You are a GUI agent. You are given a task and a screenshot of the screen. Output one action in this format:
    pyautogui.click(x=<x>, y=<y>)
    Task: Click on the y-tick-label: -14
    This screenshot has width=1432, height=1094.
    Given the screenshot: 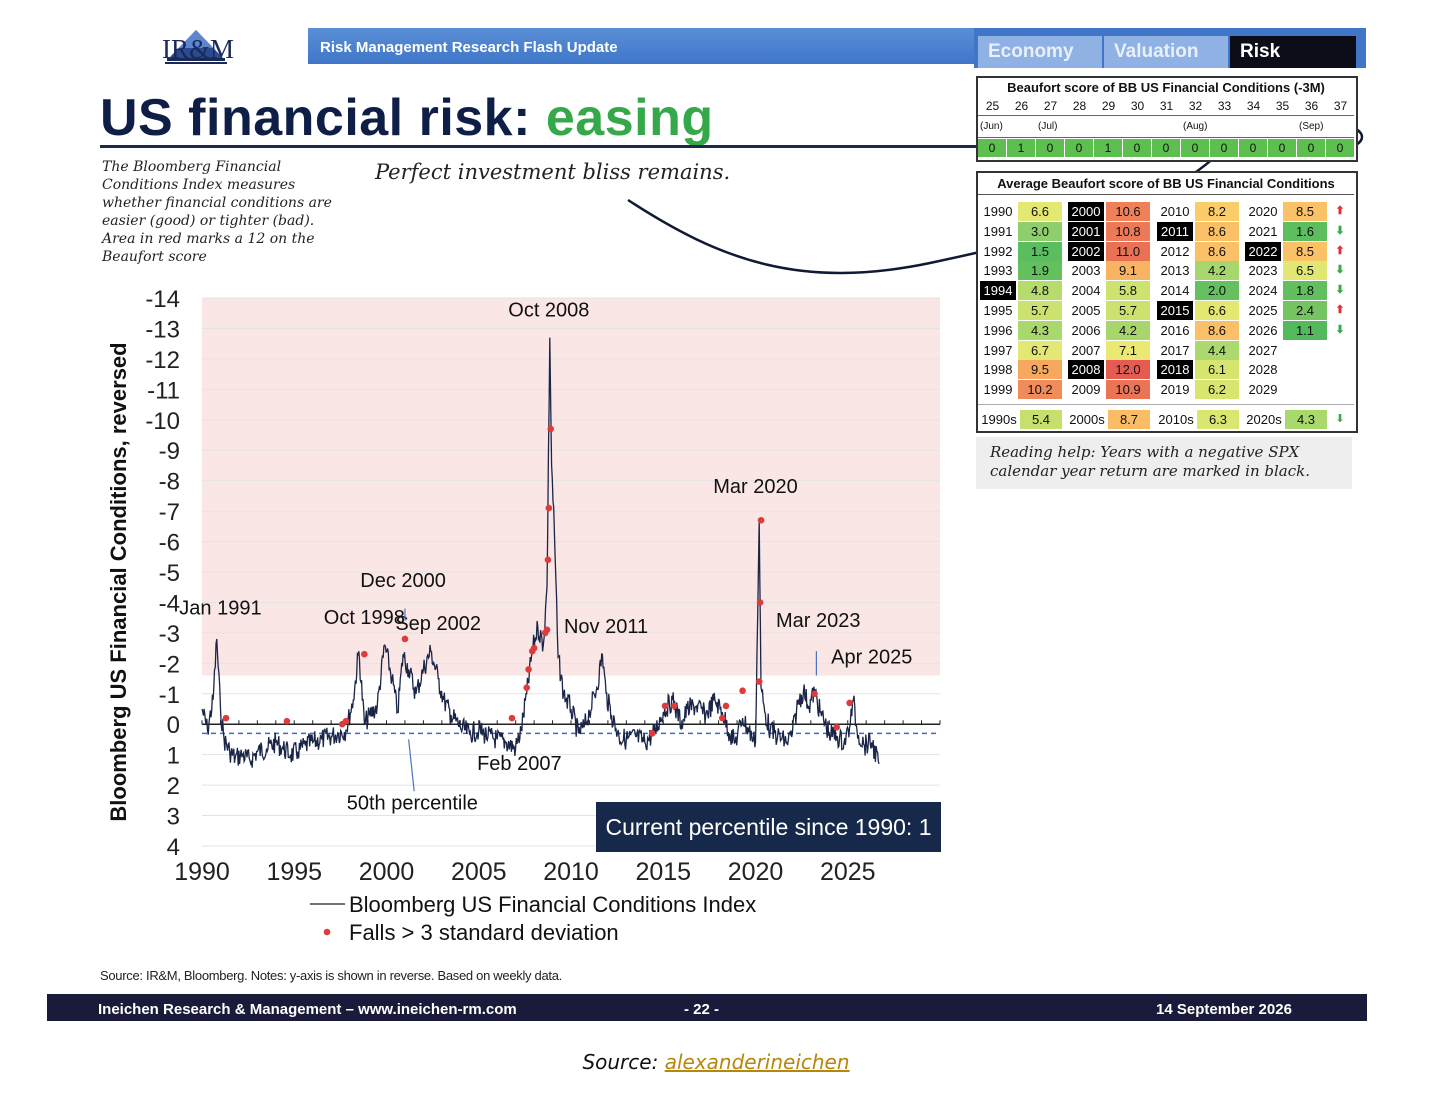 What is the action you would take?
    pyautogui.click(x=162, y=299)
    